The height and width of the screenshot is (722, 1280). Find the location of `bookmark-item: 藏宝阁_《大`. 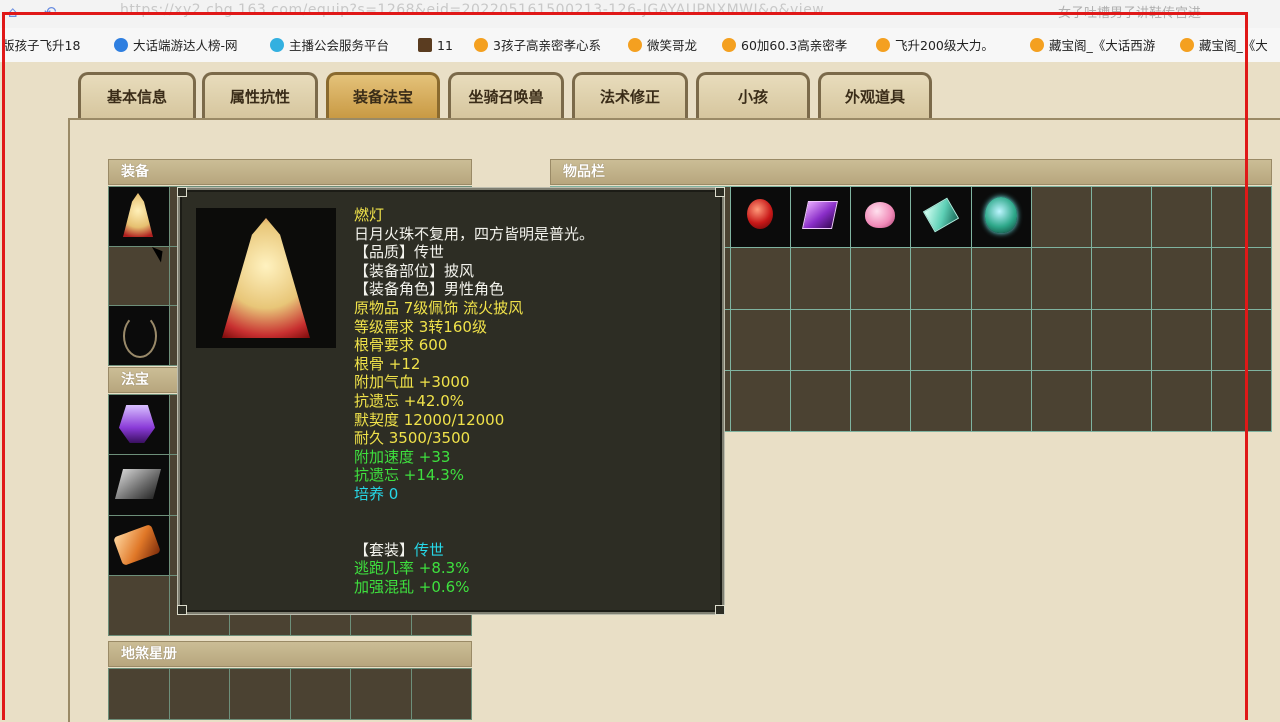

bookmark-item: 藏宝阁_《大 is located at coordinates (1224, 46).